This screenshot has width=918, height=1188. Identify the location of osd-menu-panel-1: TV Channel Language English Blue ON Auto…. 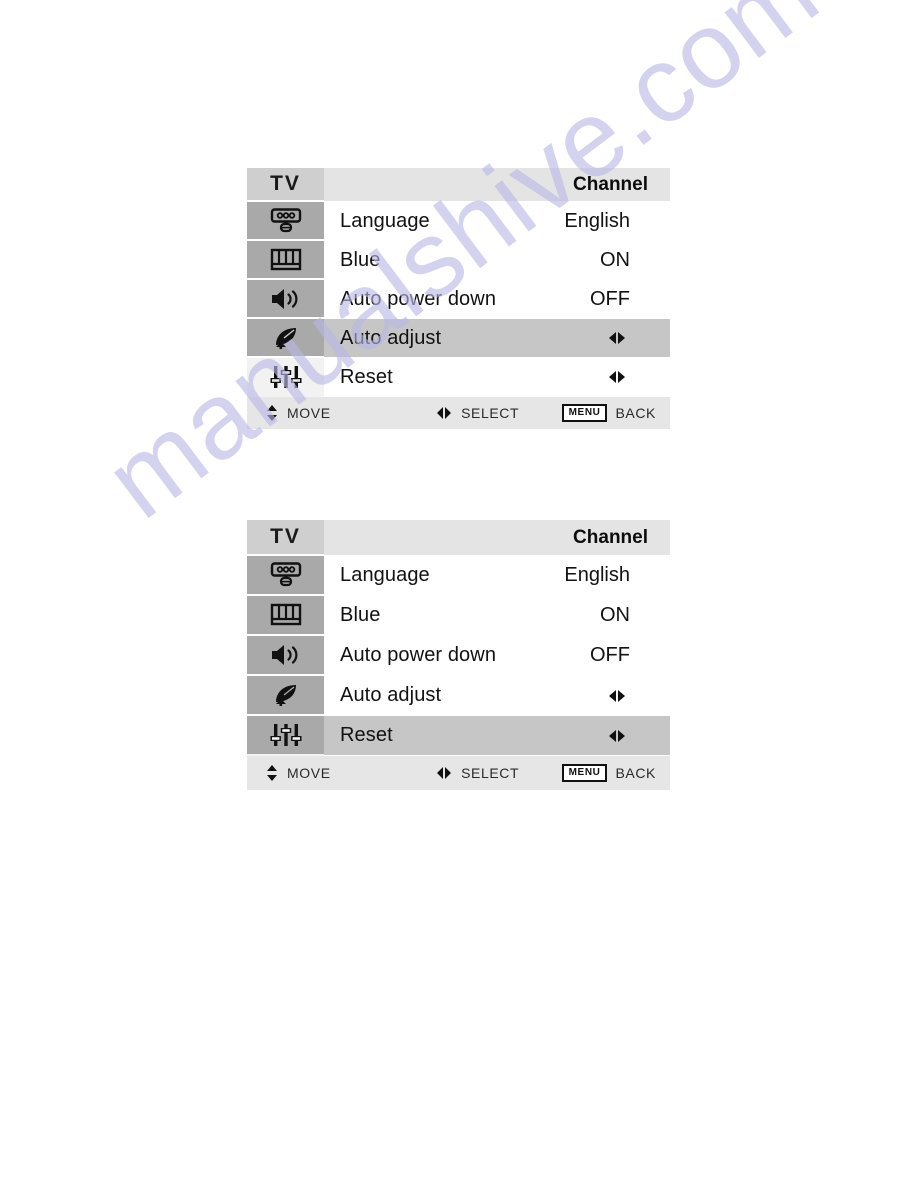
(458, 298).